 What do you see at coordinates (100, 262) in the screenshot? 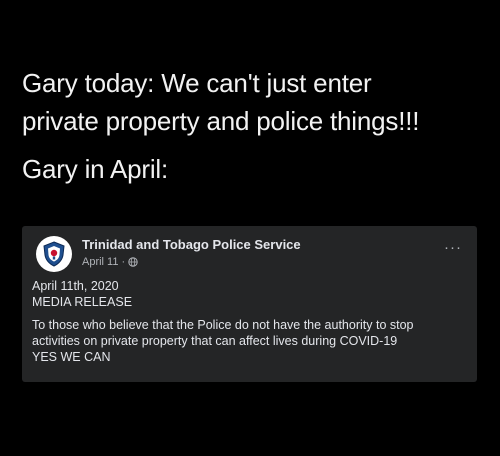
I see `post-date: April 11` at bounding box center [100, 262].